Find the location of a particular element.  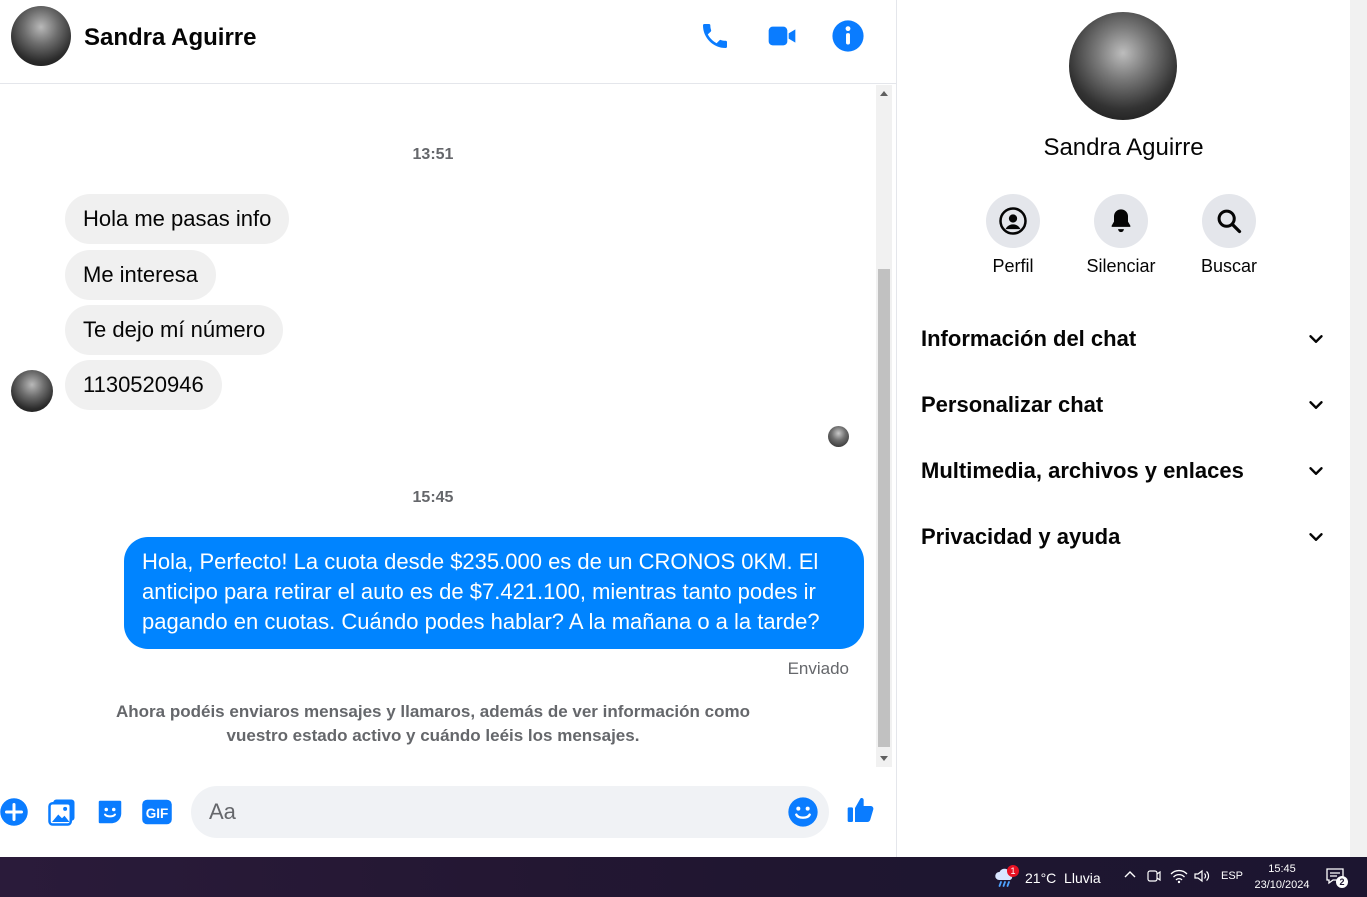

mute-button: Silenciar is located at coordinates (1121, 235).